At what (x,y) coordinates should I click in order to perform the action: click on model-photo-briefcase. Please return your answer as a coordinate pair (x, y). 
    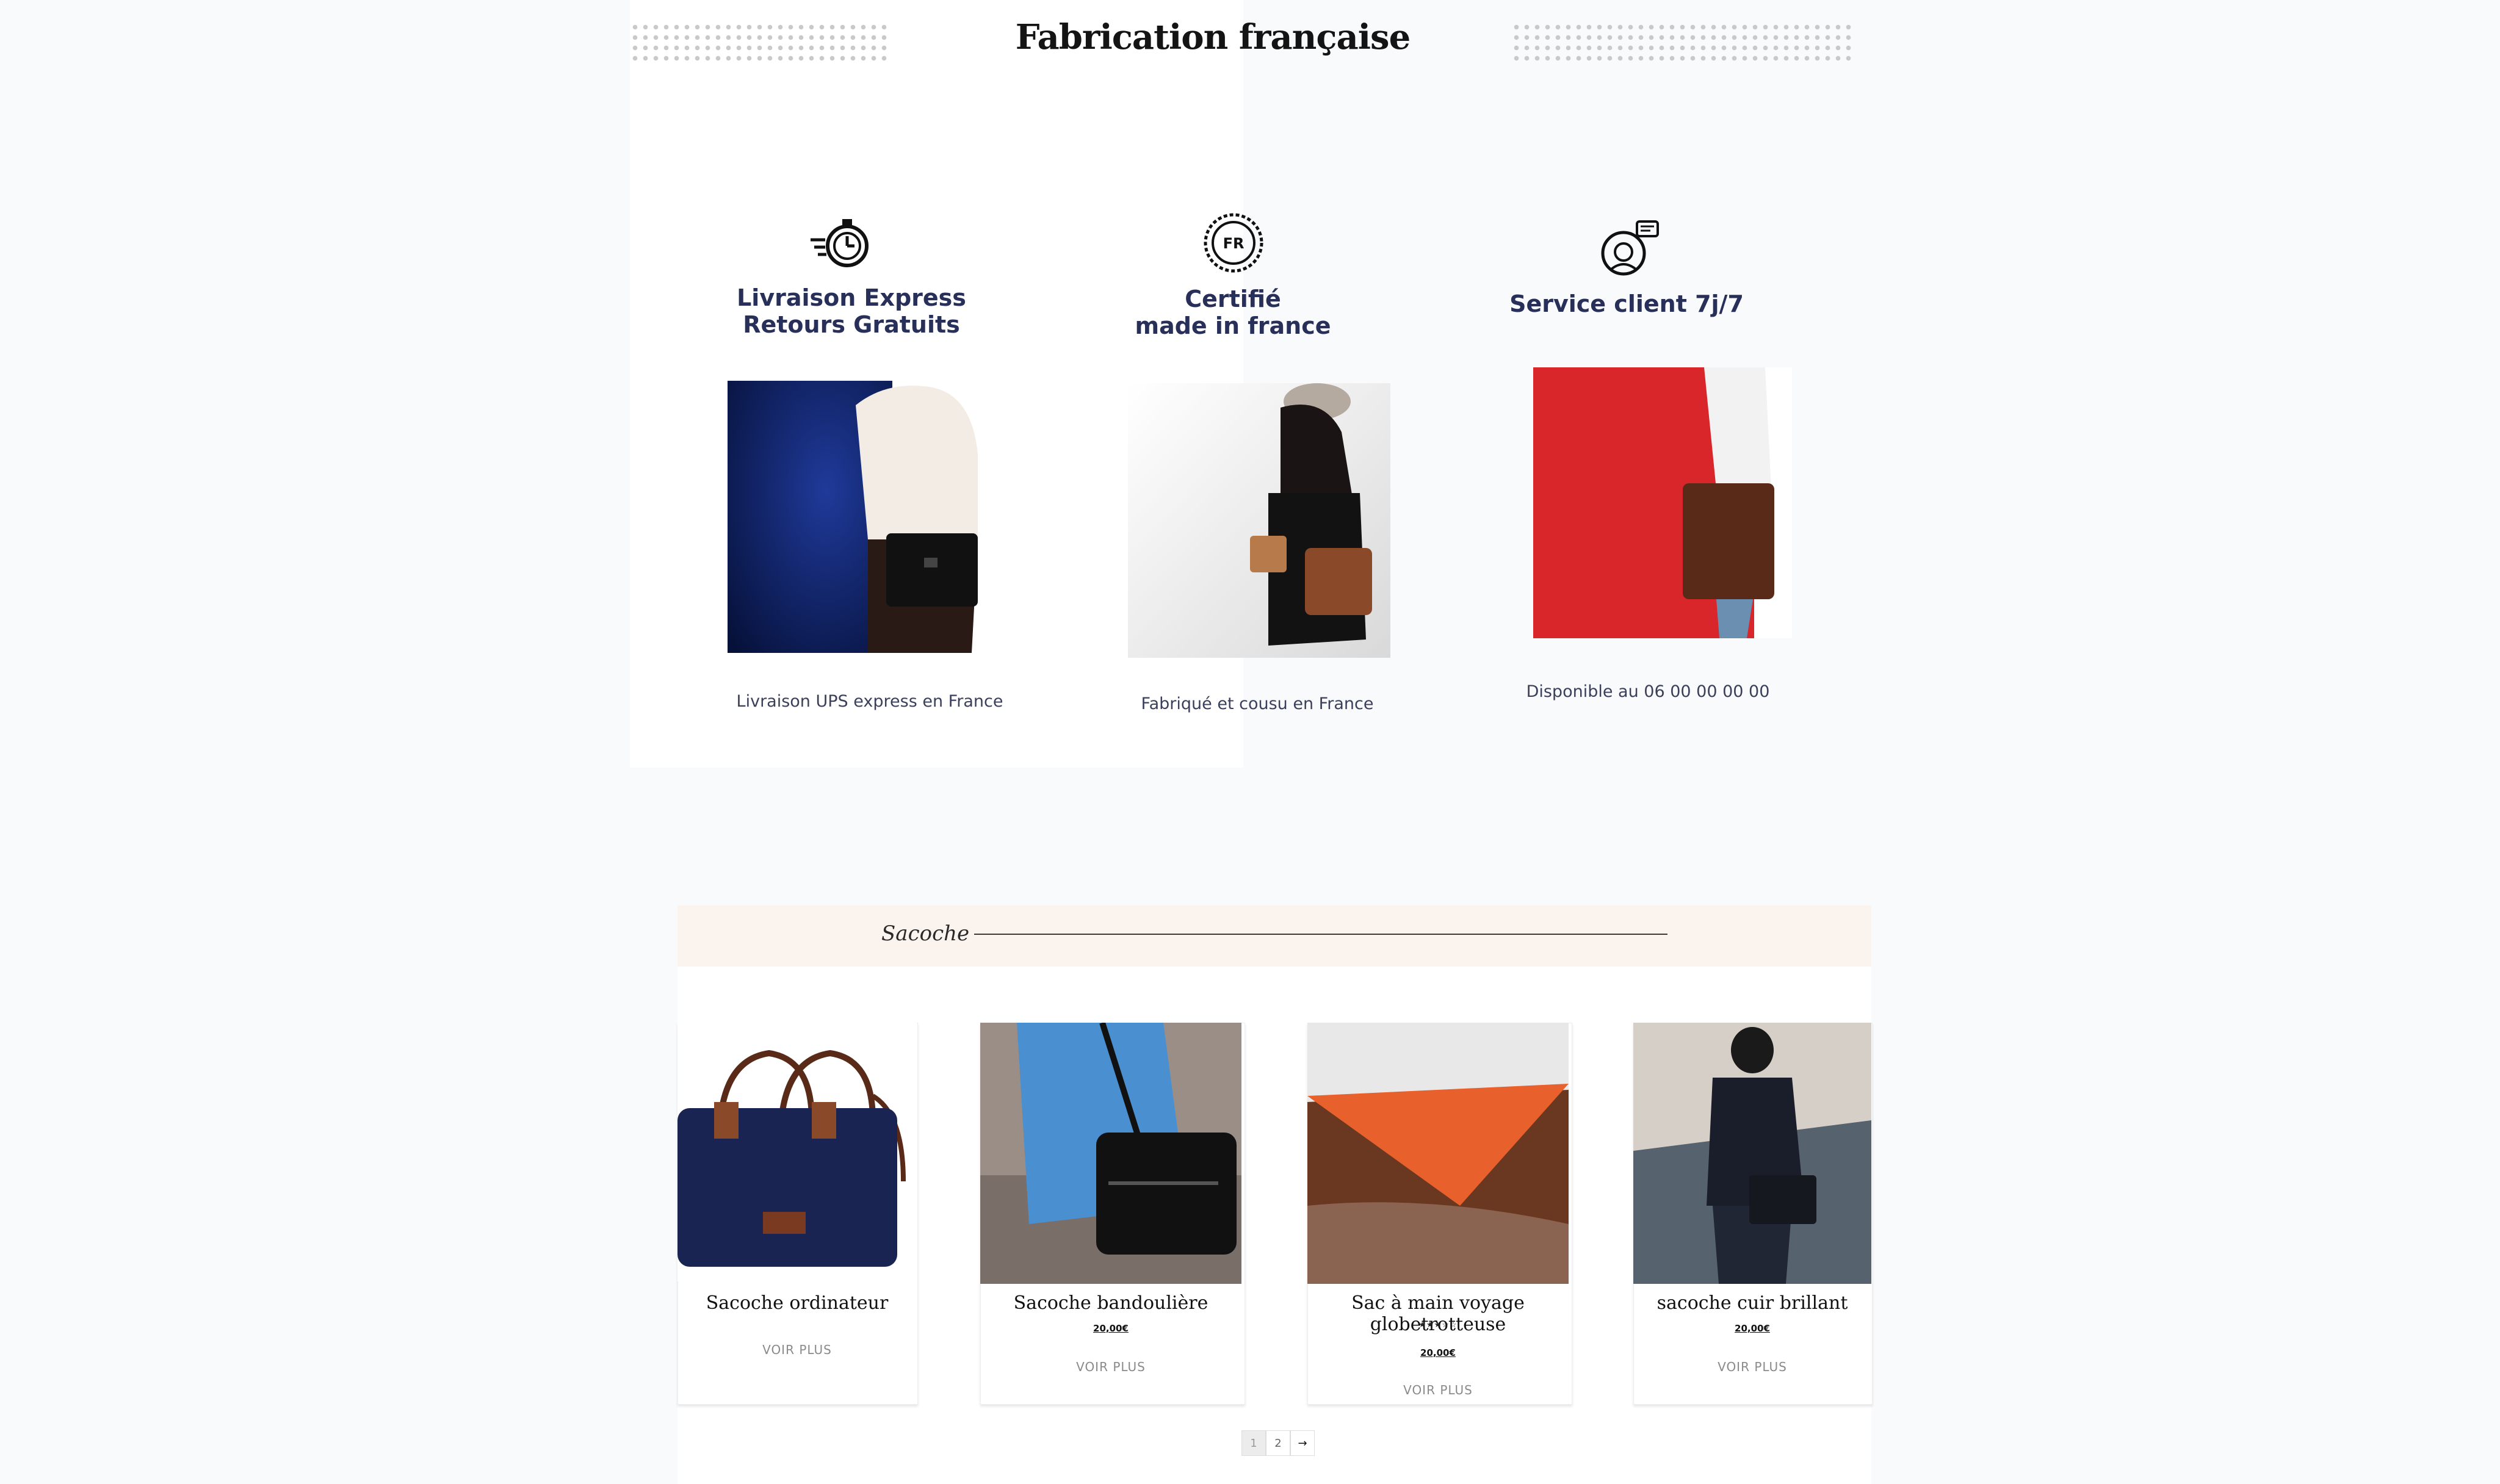
    Looking at the image, I should click on (864, 517).